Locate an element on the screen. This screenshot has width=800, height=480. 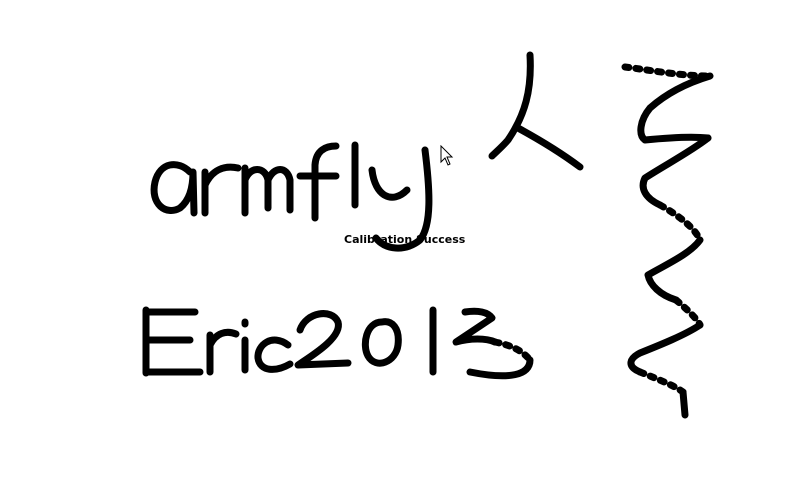
handwritten-zigzag-scribble is located at coordinates (667, 241).